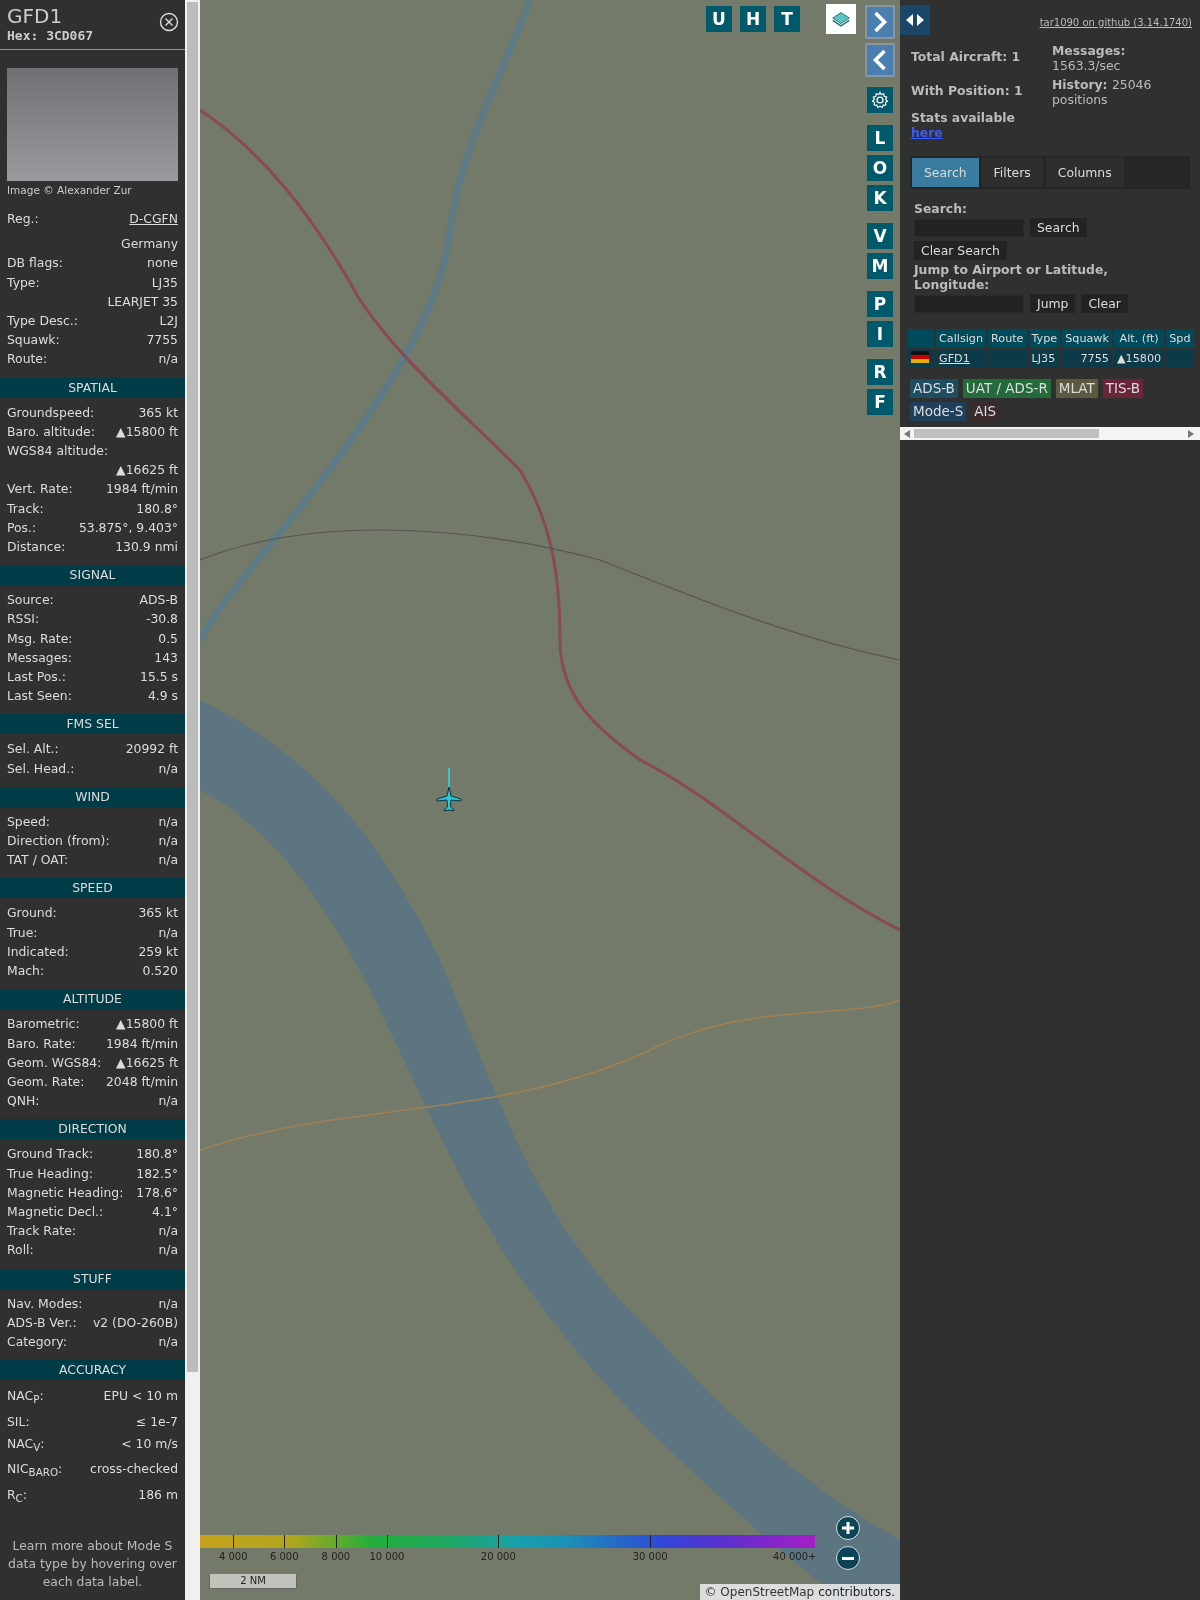 Image resolution: width=1200 pixels, height=1600 pixels. What do you see at coordinates (146, 547) in the screenshot?
I see `field-value: 130.9 nmi` at bounding box center [146, 547].